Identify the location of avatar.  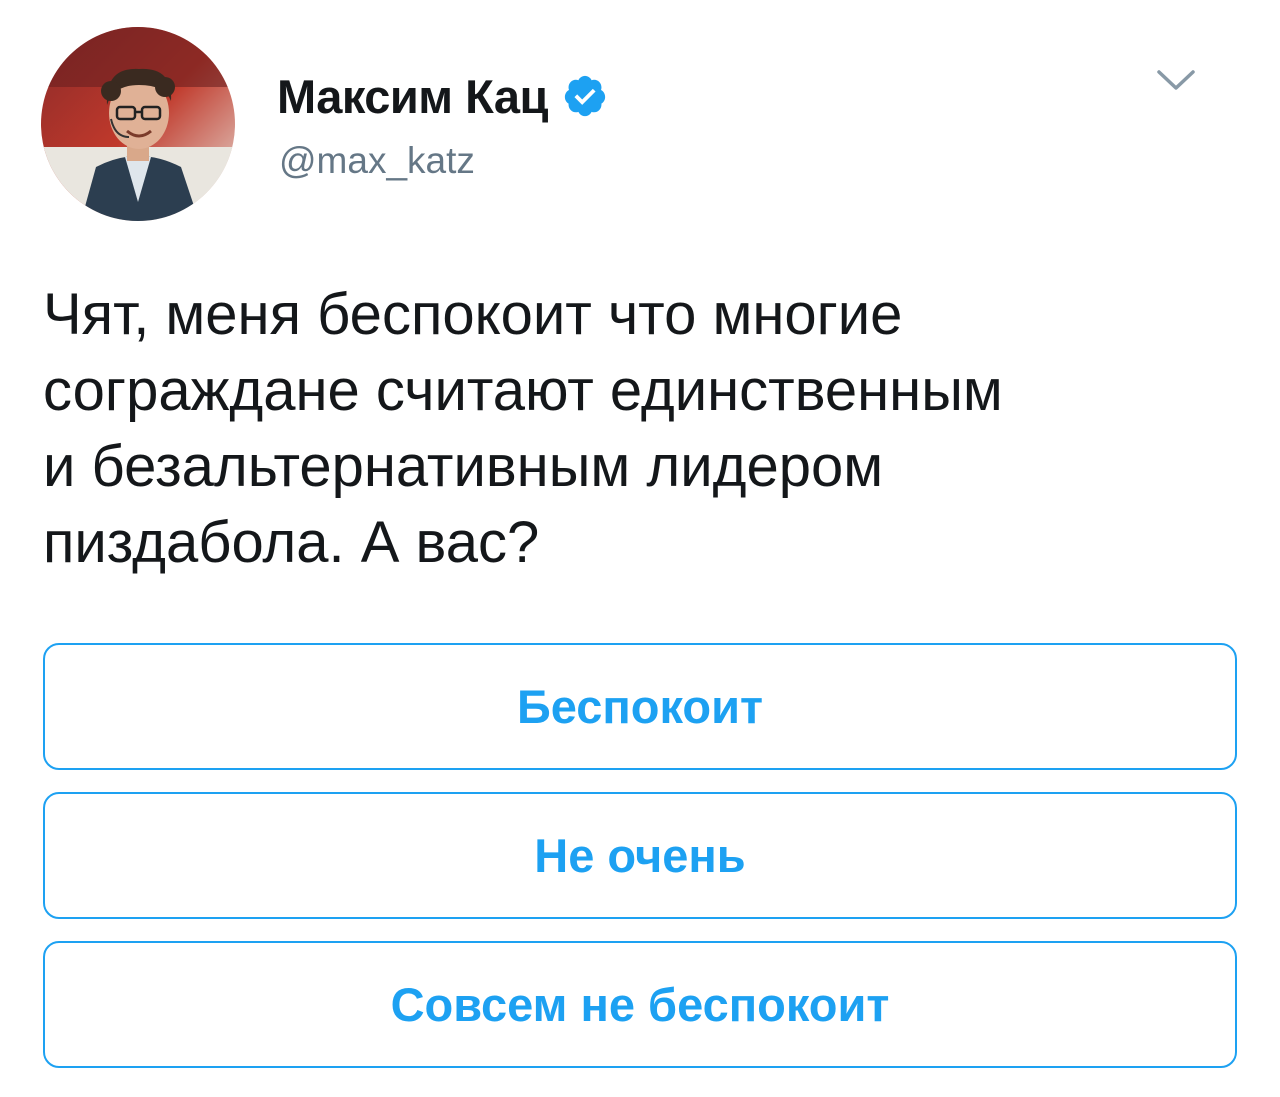
(138, 124).